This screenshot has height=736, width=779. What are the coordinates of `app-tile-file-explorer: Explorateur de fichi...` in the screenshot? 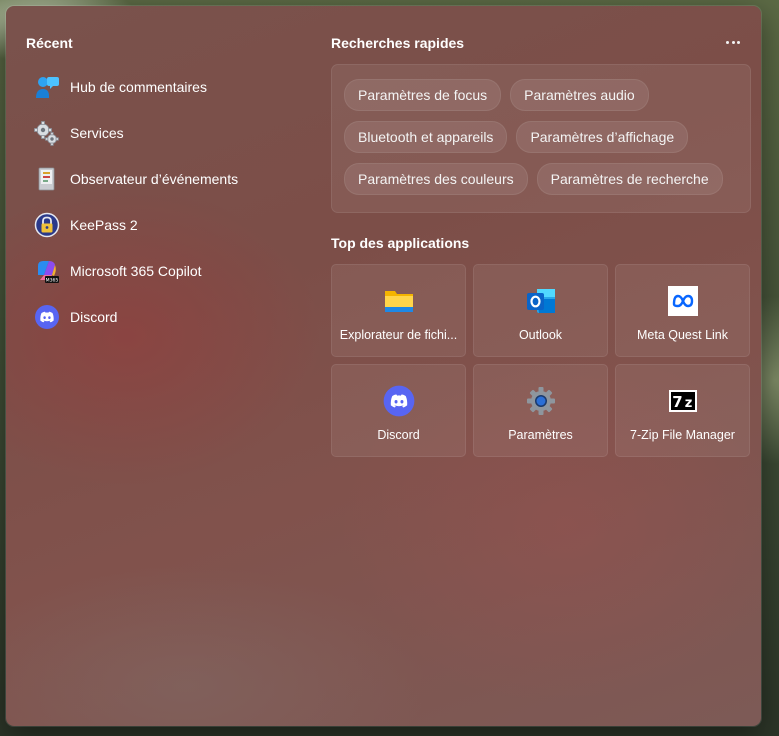 It's located at (398, 310).